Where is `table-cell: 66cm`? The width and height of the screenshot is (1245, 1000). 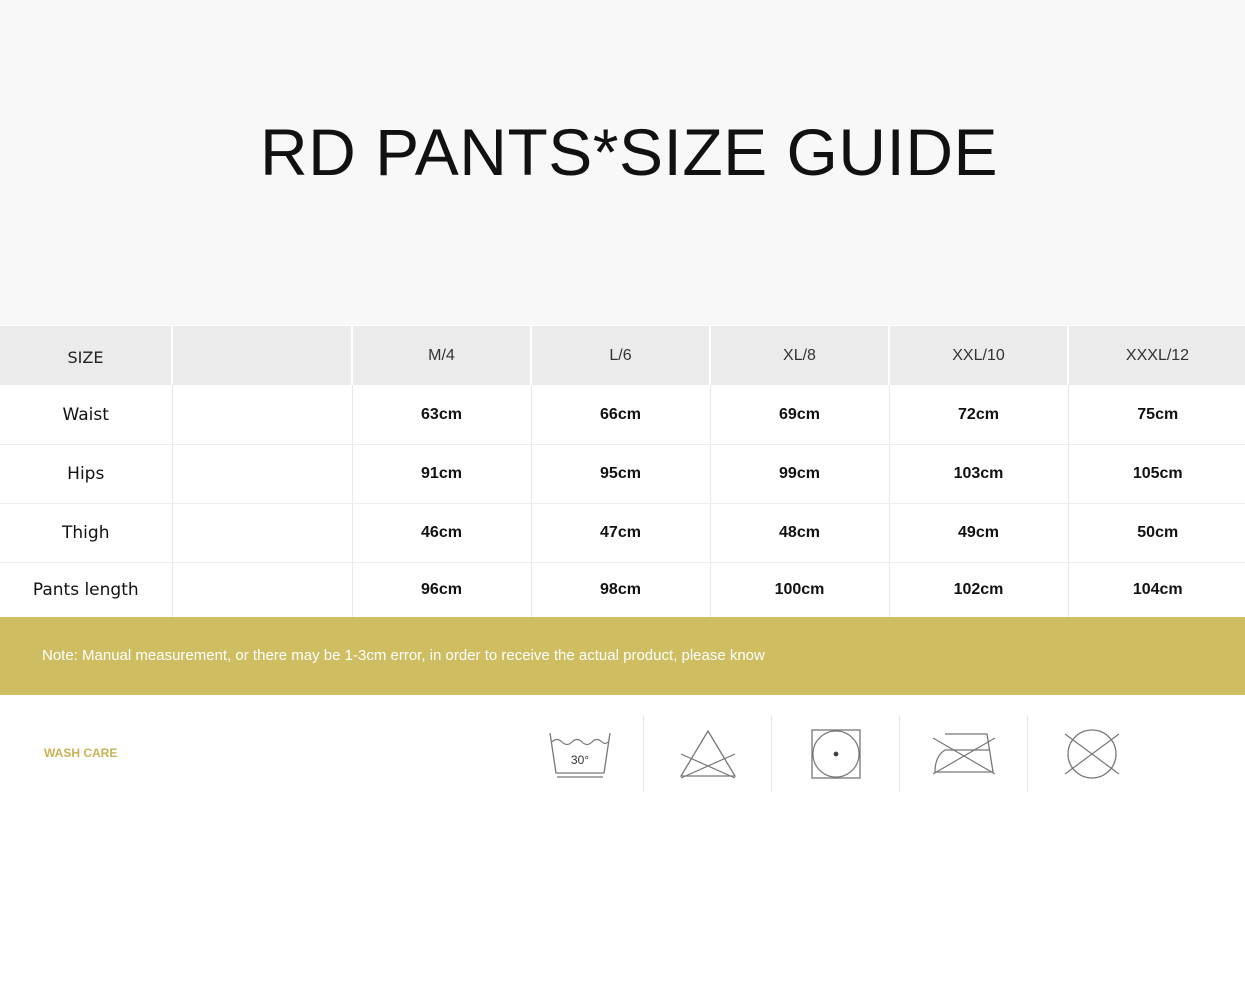
table-cell: 66cm is located at coordinates (621, 415).